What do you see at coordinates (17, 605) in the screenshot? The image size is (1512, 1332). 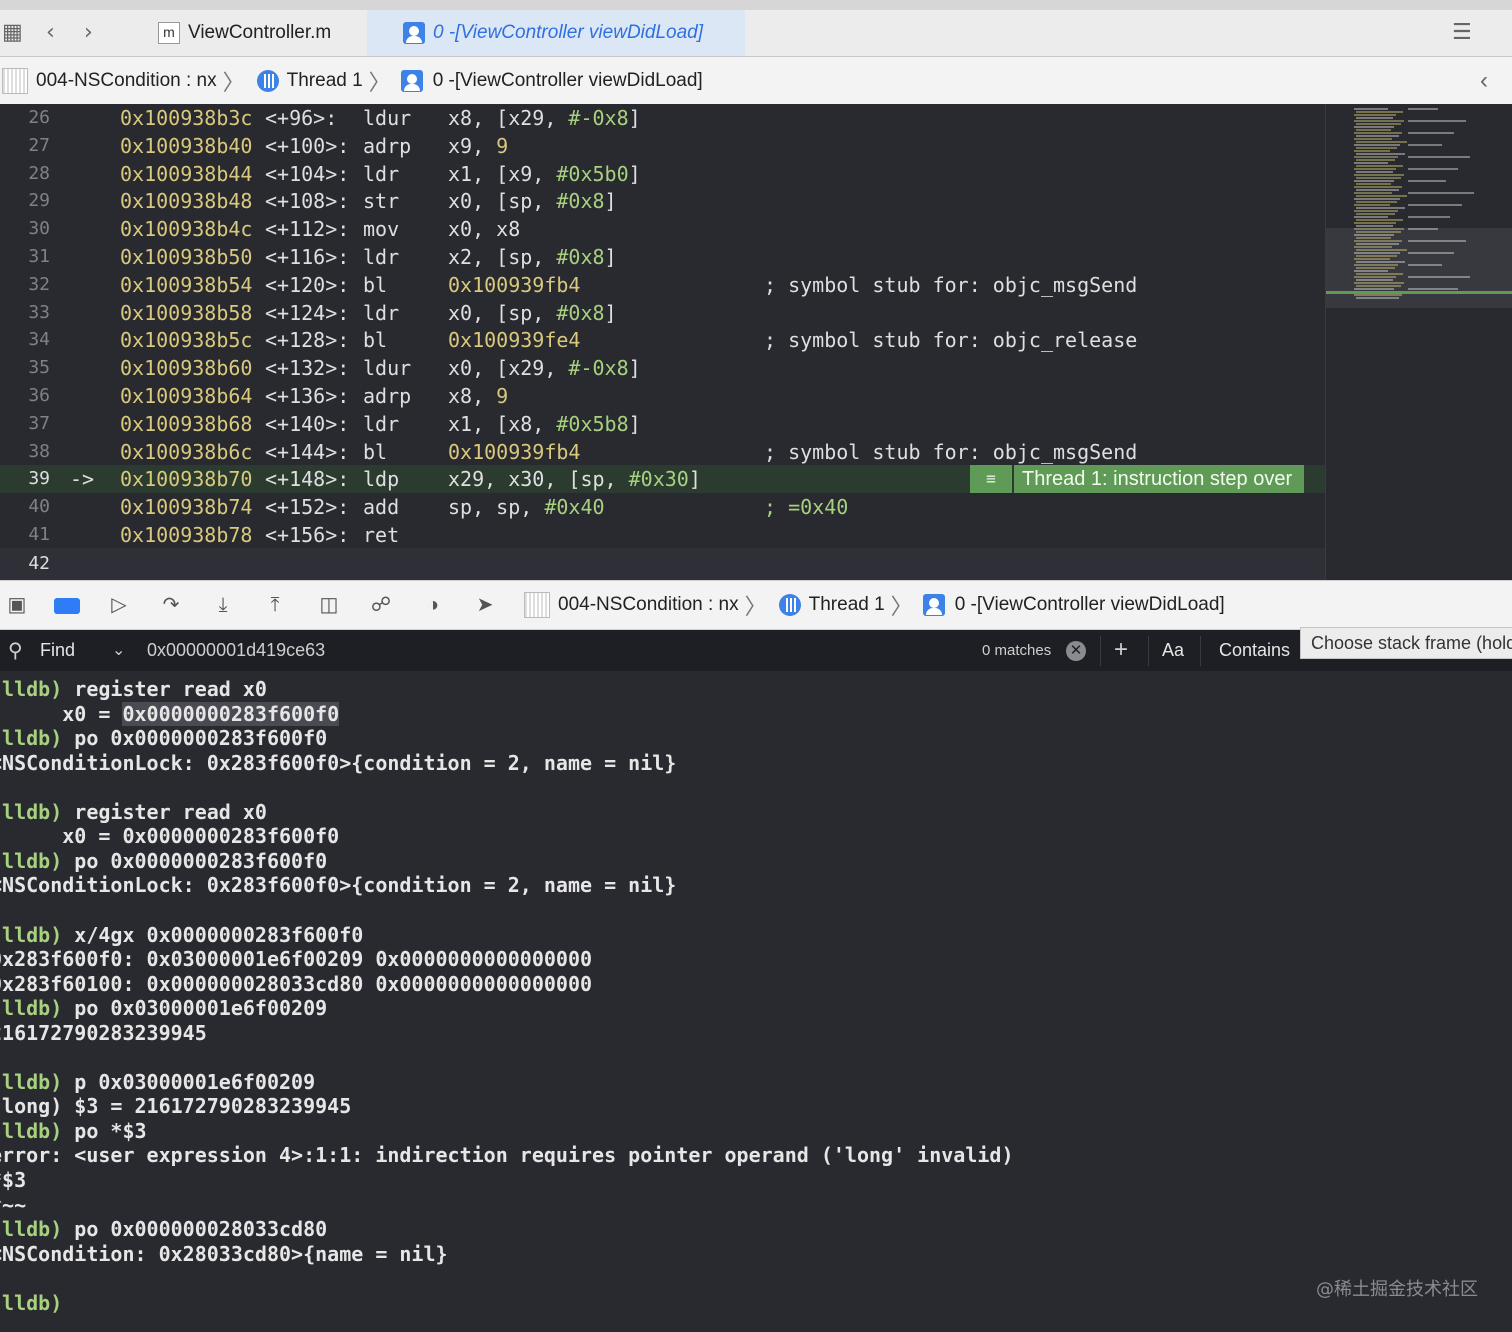 I see `hide-debug-area-icon: ▣` at bounding box center [17, 605].